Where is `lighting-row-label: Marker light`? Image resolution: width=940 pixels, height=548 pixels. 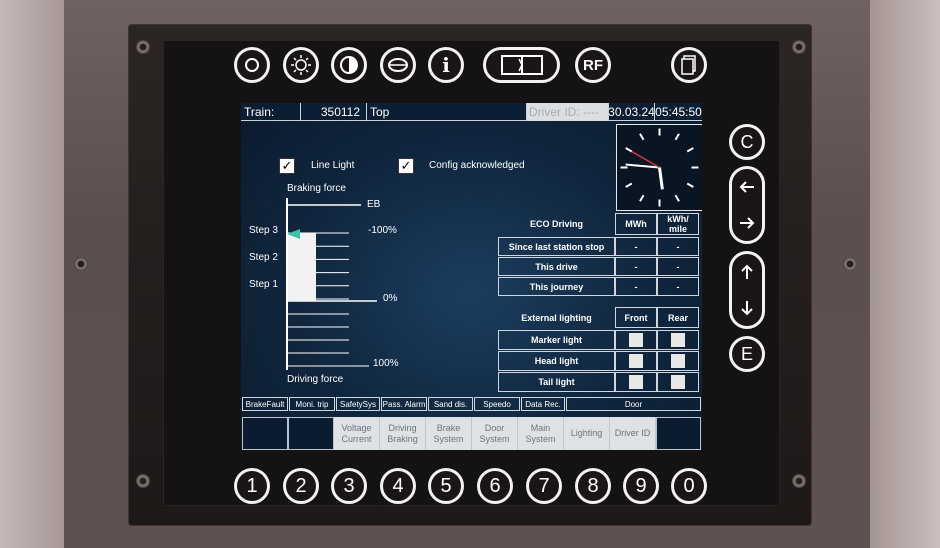 lighting-row-label: Marker light is located at coordinates (556, 340).